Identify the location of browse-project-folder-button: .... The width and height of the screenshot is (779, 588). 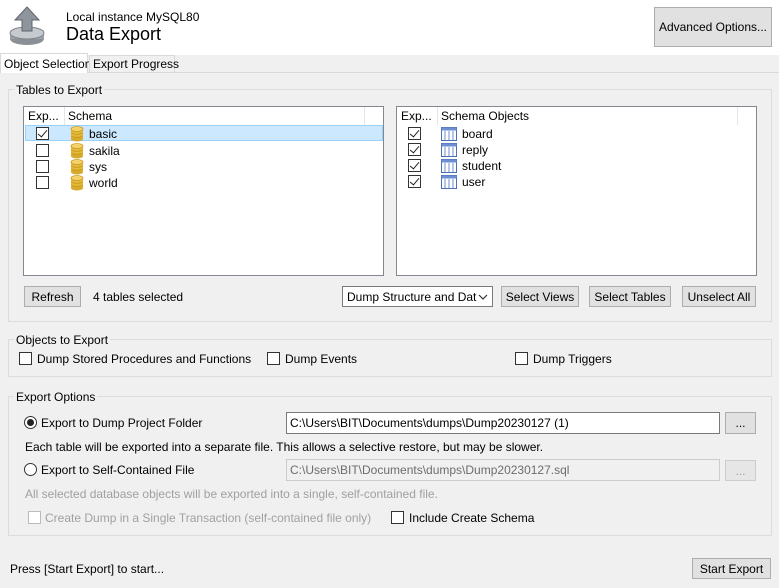
(740, 423).